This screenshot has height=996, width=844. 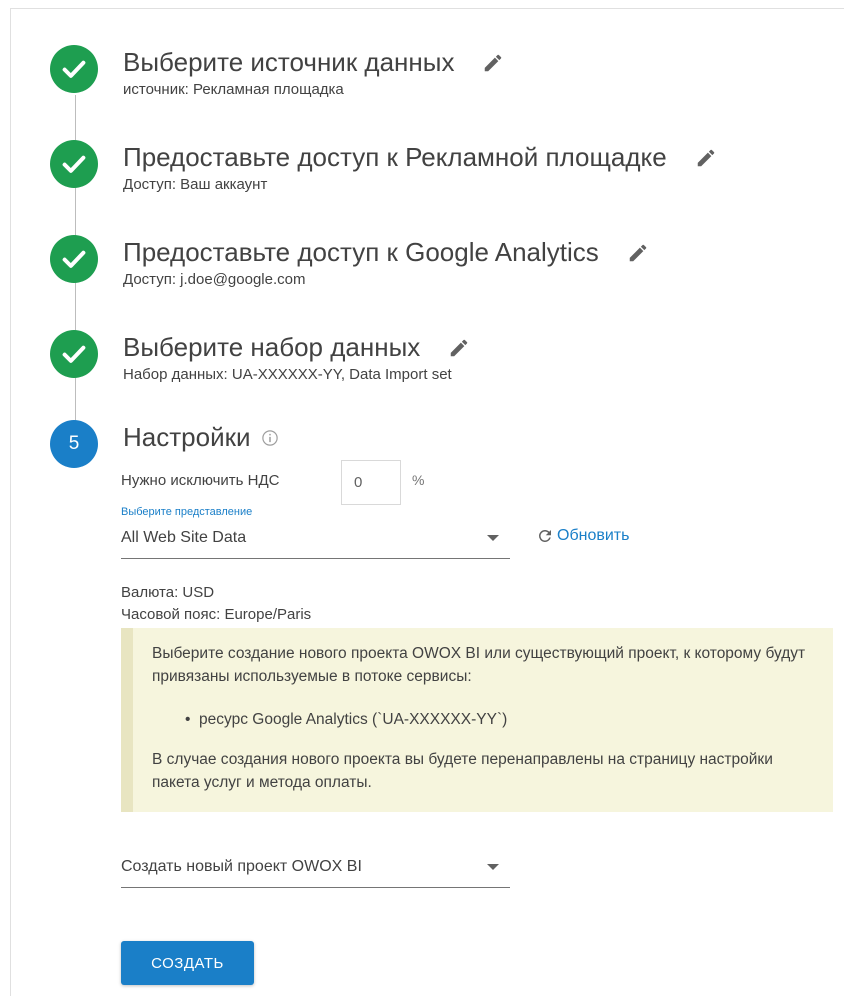 I want to click on info-icon, so click(x=270, y=438).